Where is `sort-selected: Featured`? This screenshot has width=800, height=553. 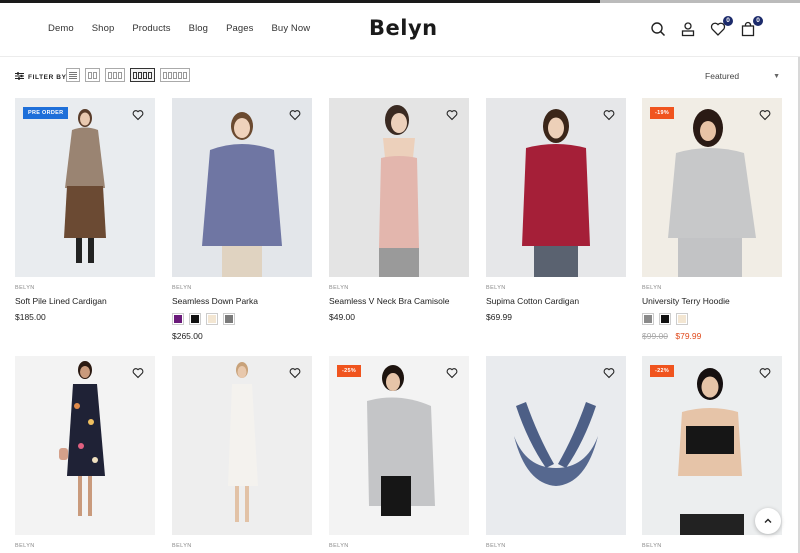 sort-selected: Featured is located at coordinates (722, 76).